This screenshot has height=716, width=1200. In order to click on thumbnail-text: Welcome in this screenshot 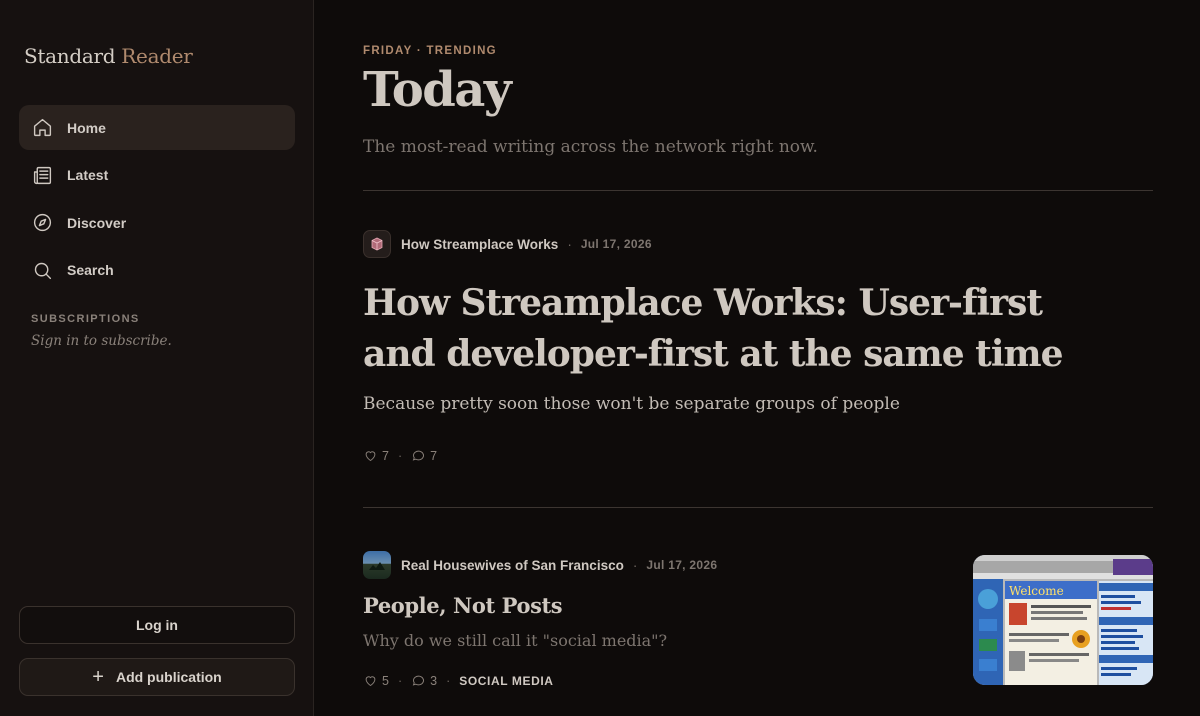, I will do `click(1036, 591)`.